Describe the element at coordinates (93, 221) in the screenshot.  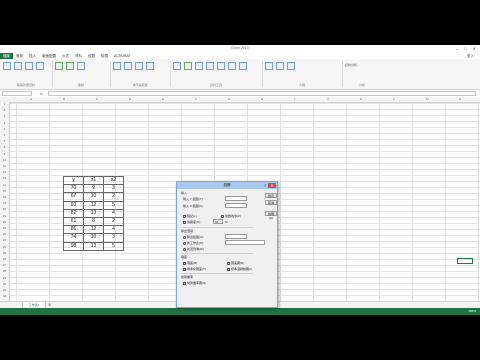
I see `cell: 8` at that location.